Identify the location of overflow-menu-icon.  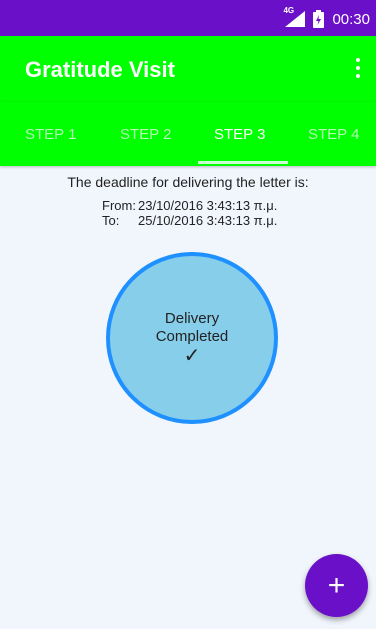
(358, 68).